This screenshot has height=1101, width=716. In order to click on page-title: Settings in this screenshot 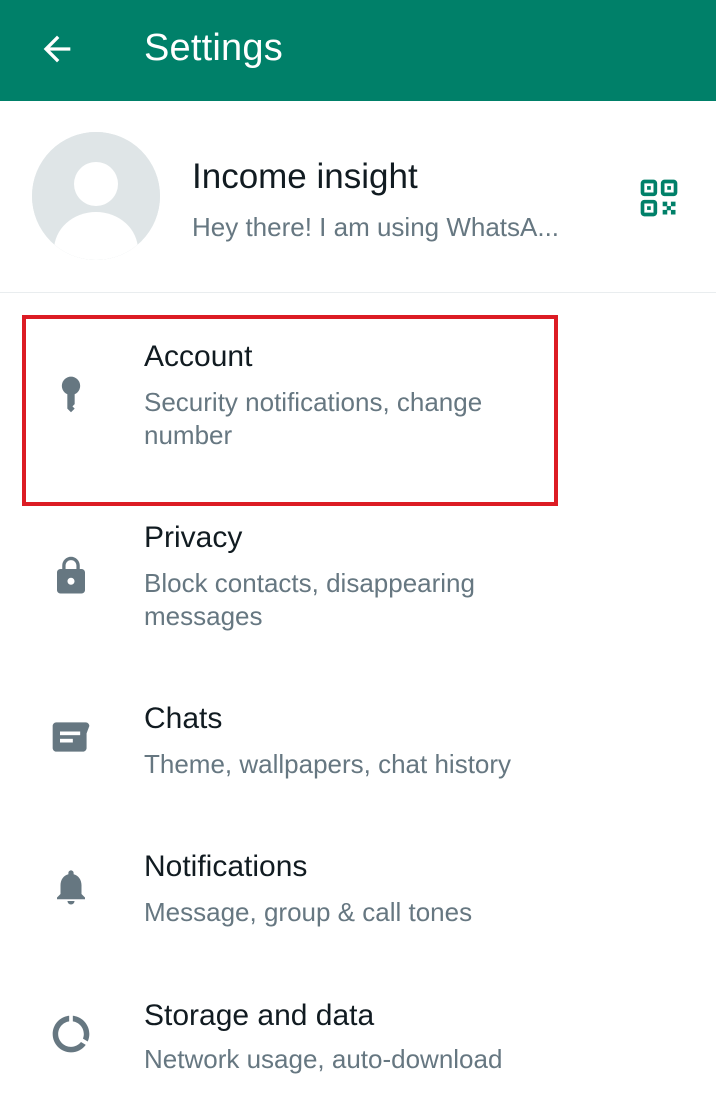, I will do `click(213, 48)`.